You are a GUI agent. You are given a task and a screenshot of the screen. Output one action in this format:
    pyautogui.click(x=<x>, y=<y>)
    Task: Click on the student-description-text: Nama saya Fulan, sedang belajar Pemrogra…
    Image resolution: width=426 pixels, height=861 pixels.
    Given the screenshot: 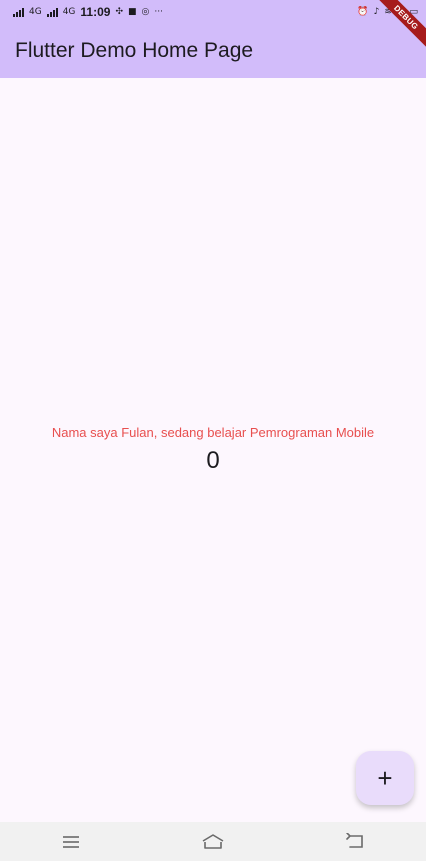 What is the action you would take?
    pyautogui.click(x=213, y=432)
    